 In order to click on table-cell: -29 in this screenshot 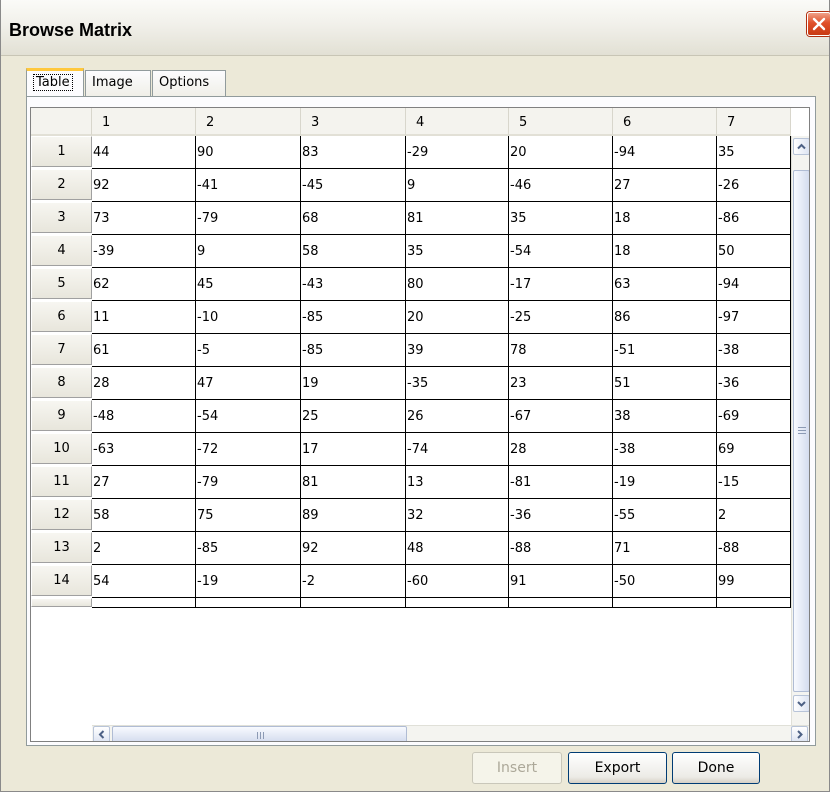, I will do `click(457, 152)`.